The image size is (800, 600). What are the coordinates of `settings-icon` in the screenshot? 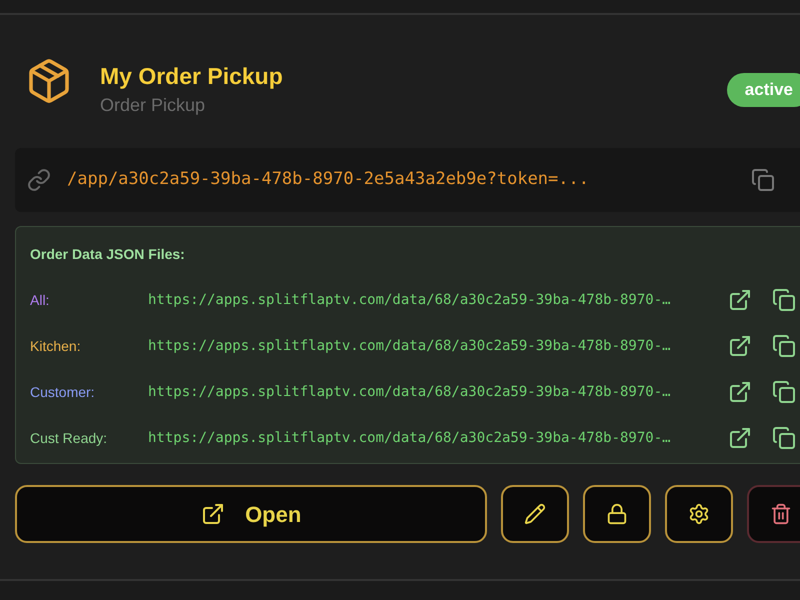 It's located at (699, 514).